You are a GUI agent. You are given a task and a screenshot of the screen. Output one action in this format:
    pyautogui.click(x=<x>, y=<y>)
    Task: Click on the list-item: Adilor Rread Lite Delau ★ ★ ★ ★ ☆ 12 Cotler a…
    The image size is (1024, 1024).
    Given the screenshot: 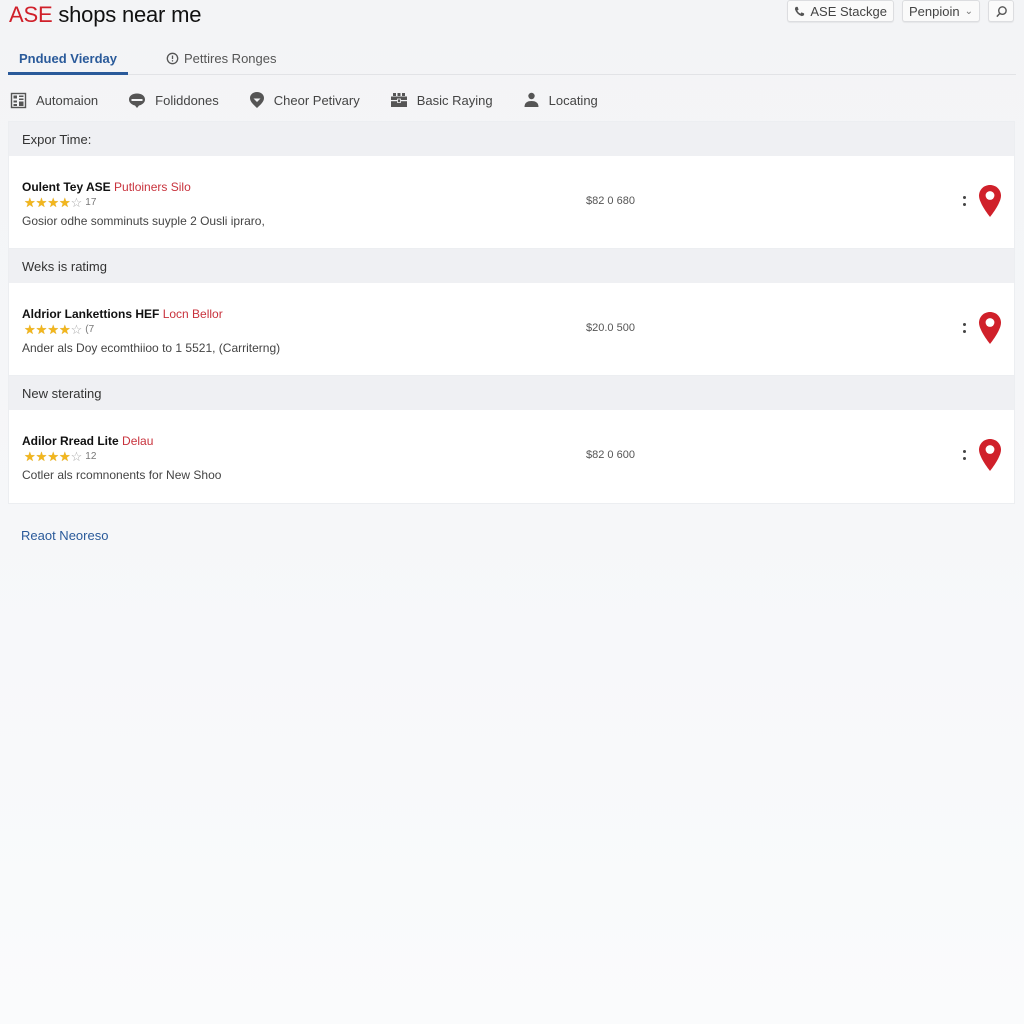 What is the action you would take?
    pyautogui.click(x=511, y=456)
    